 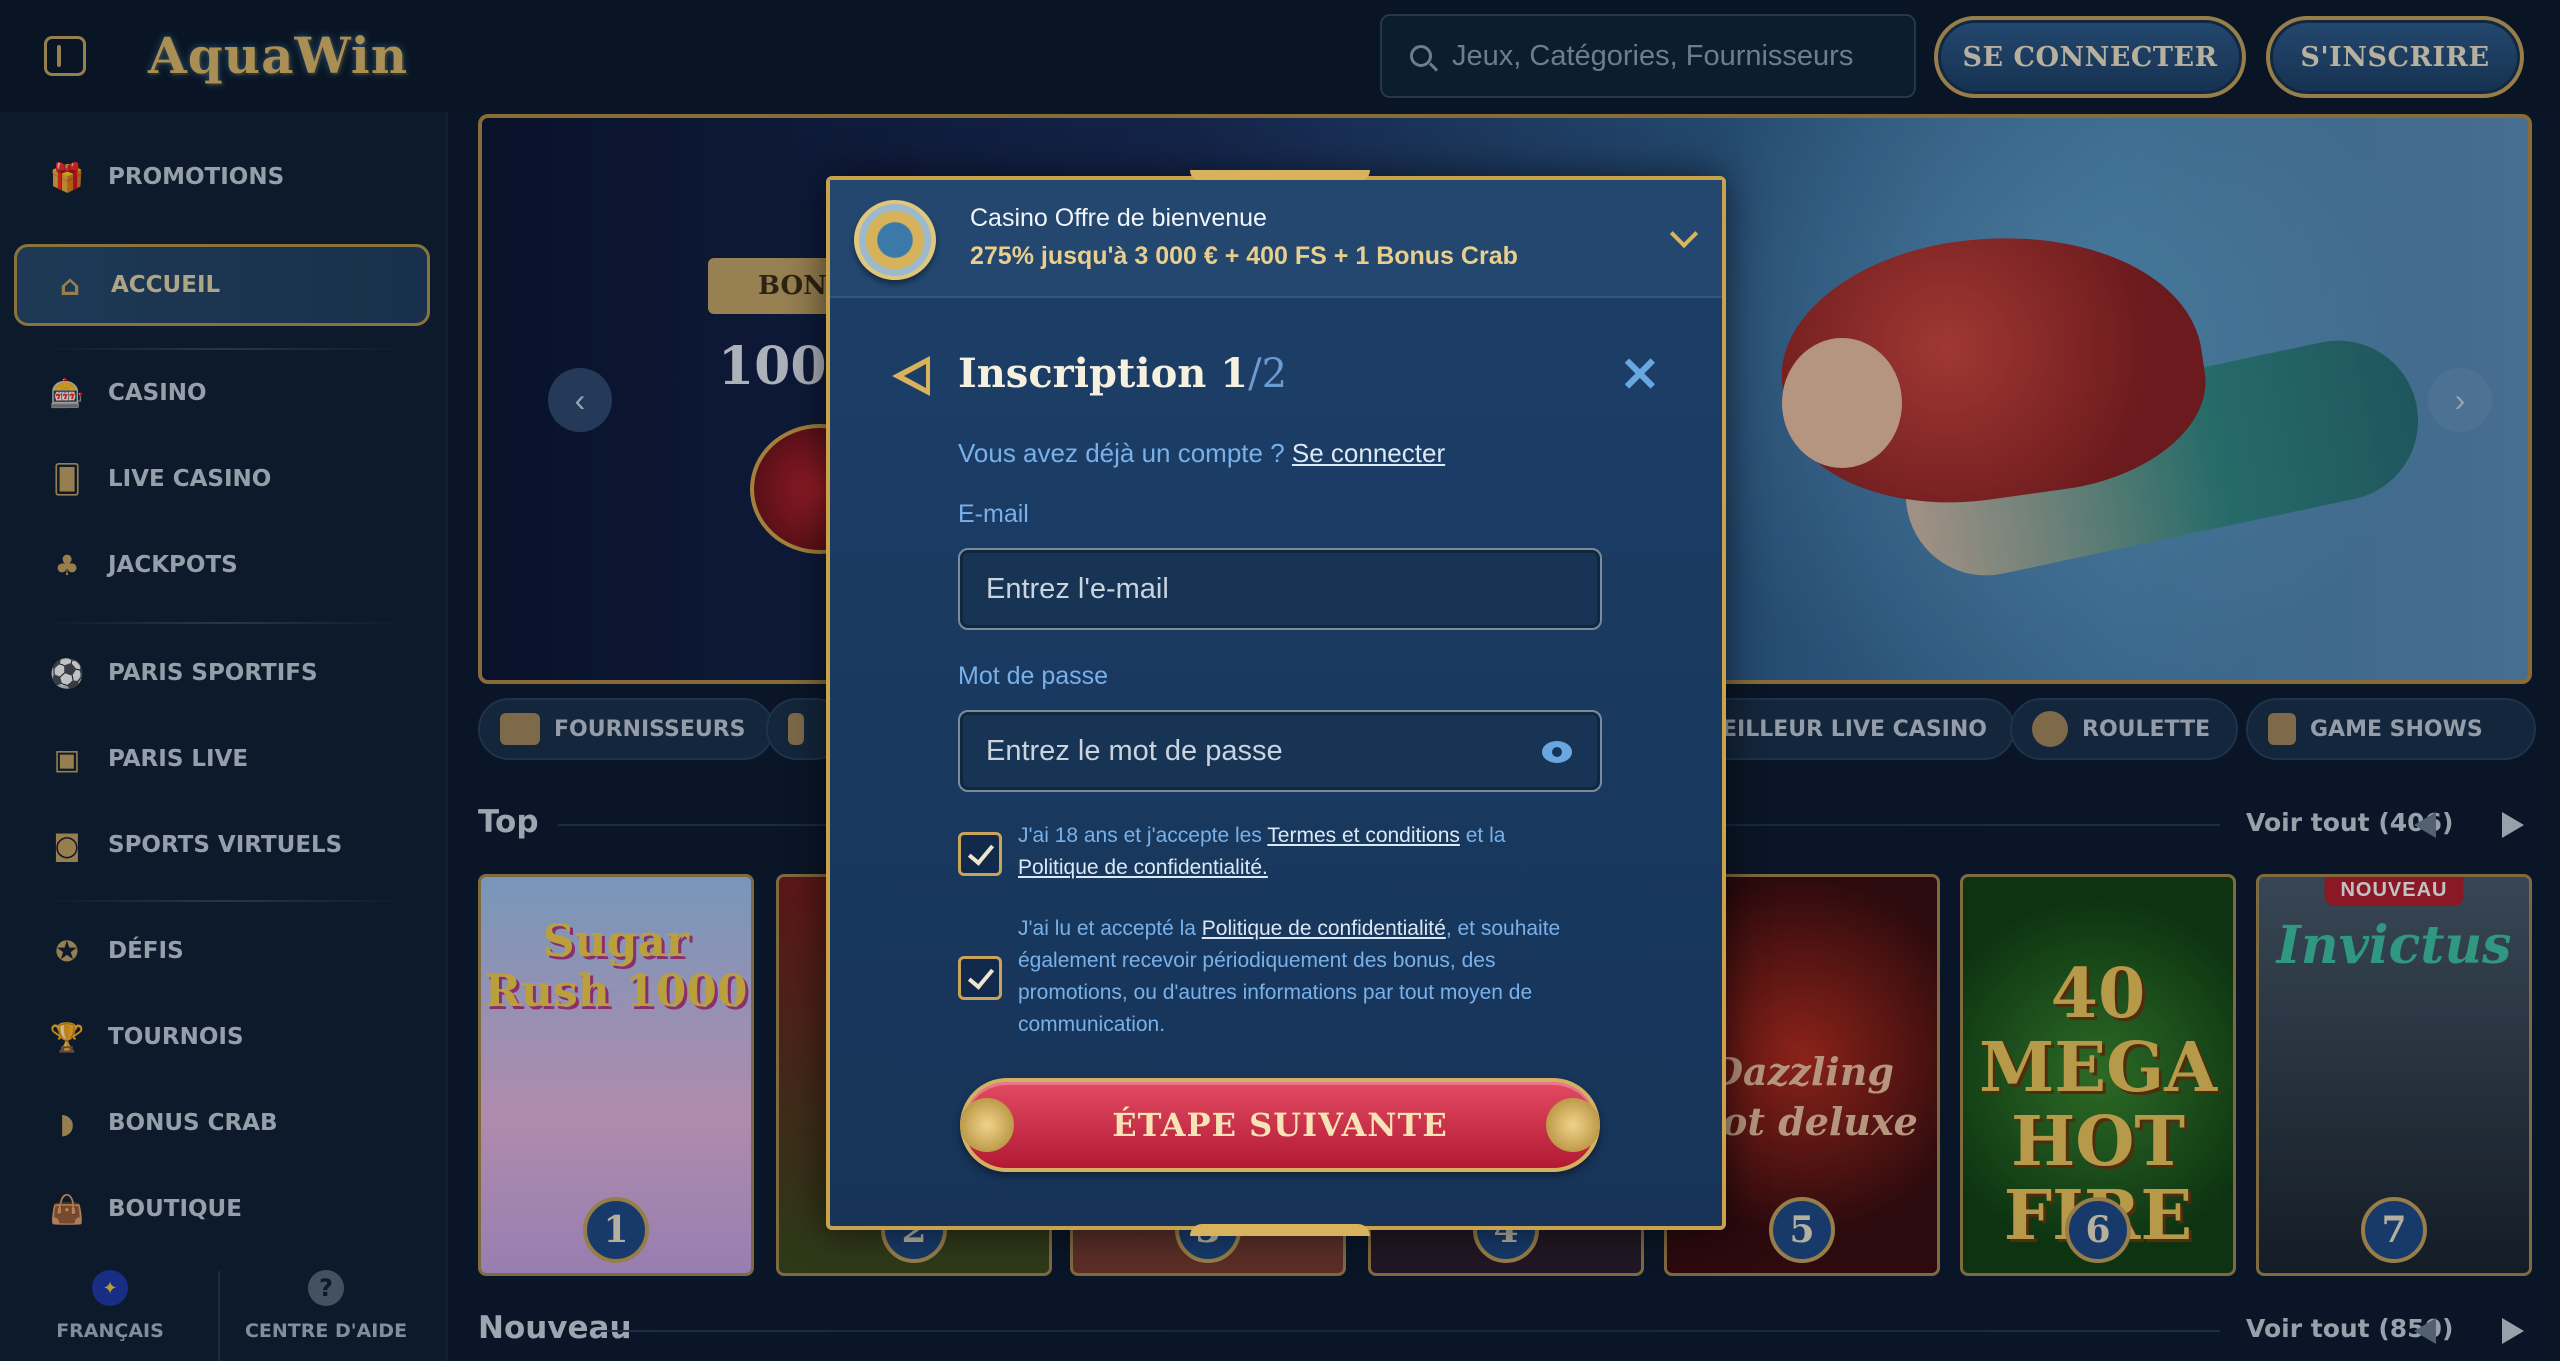 I want to click on chevron-down-icon, so click(x=1684, y=234).